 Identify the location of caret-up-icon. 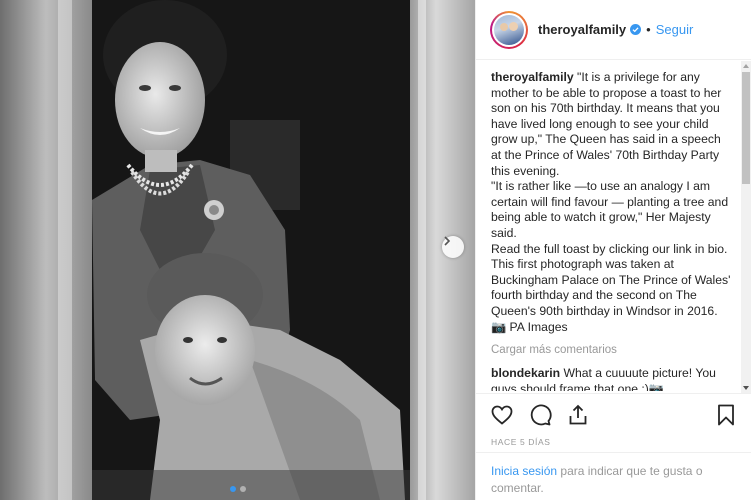
(746, 66).